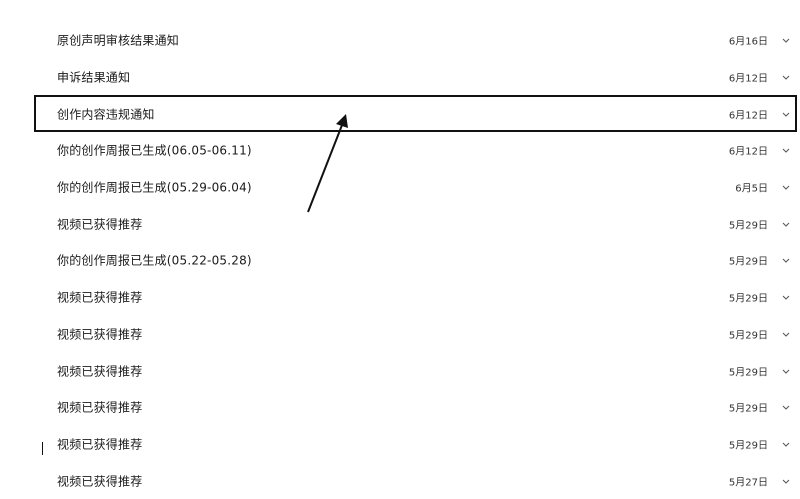 Image resolution: width=800 pixels, height=499 pixels. Describe the element at coordinates (748, 483) in the screenshot. I see `notification-date: 5月27日` at that location.